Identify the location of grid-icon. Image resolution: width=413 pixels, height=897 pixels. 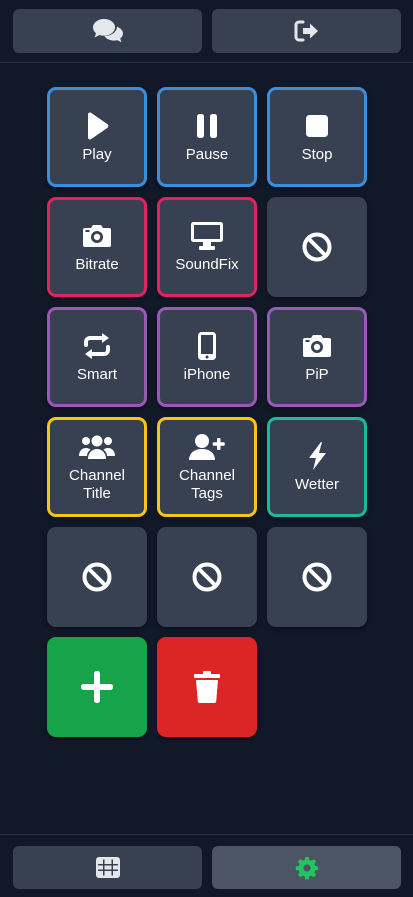
(107, 867).